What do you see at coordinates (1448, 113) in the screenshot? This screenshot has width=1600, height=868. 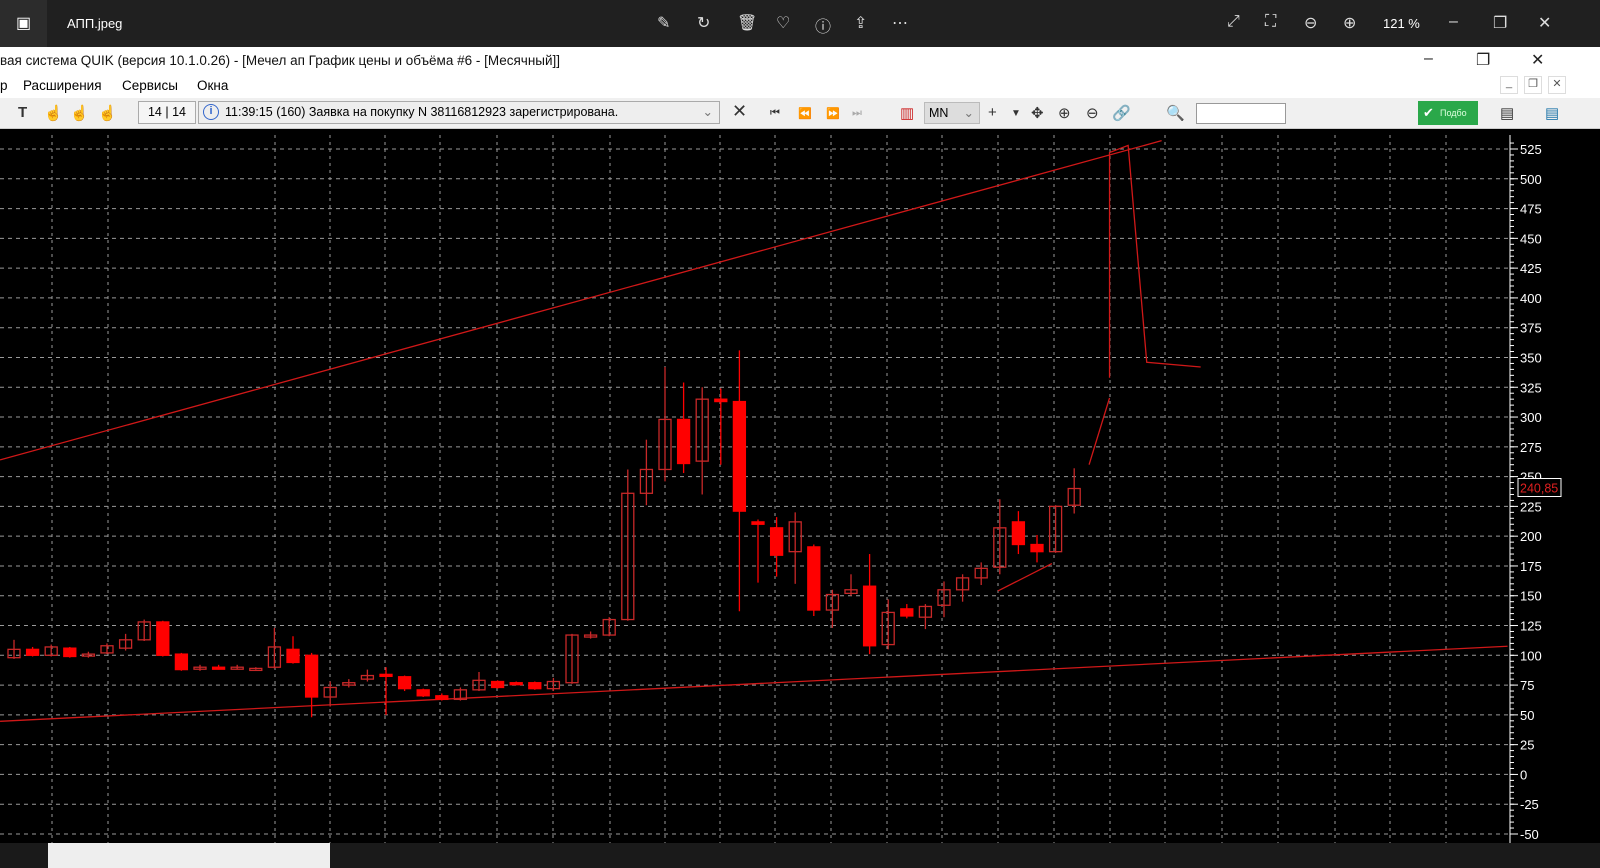 I see `podbor-button: ✔ Подбо` at bounding box center [1448, 113].